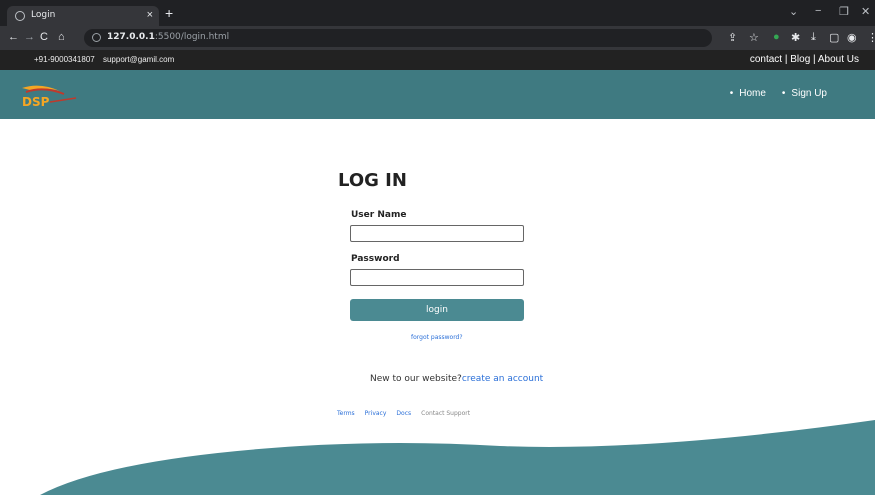  What do you see at coordinates (457, 457) in the screenshot?
I see `footer-wave` at bounding box center [457, 457].